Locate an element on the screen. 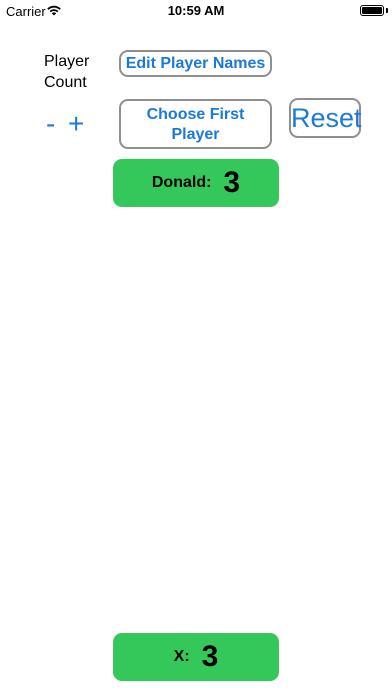 The height and width of the screenshot is (696, 392). player-score-card-x: X: 3 is located at coordinates (196, 657).